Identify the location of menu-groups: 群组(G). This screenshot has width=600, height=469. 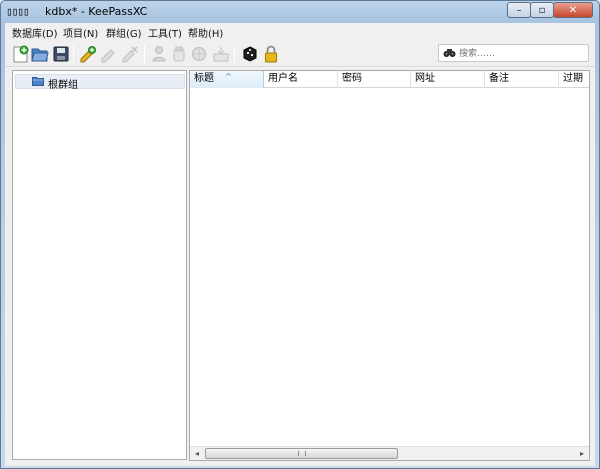
(124, 32).